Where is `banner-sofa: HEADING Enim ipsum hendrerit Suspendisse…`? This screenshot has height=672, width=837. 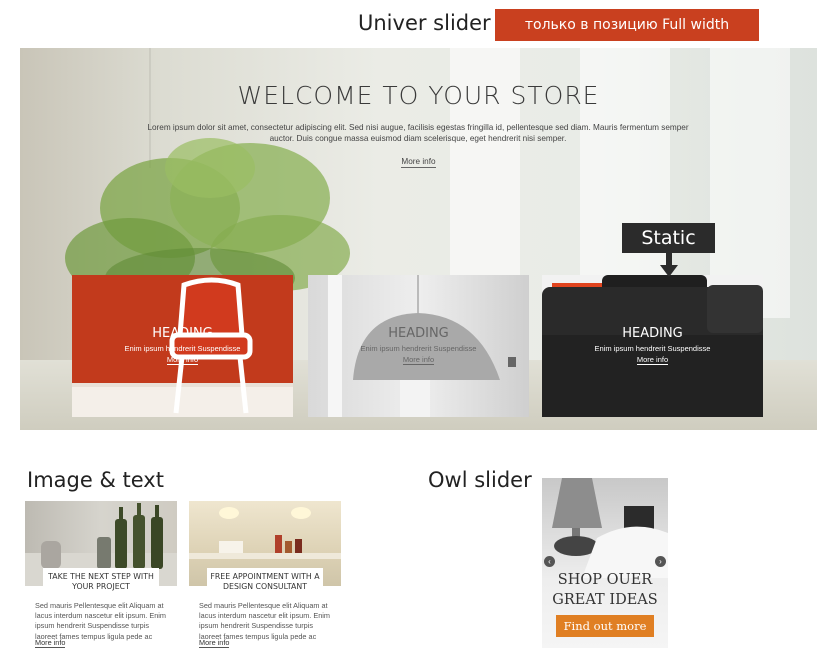 banner-sofa: HEADING Enim ipsum hendrerit Suspendisse… is located at coordinates (652, 346).